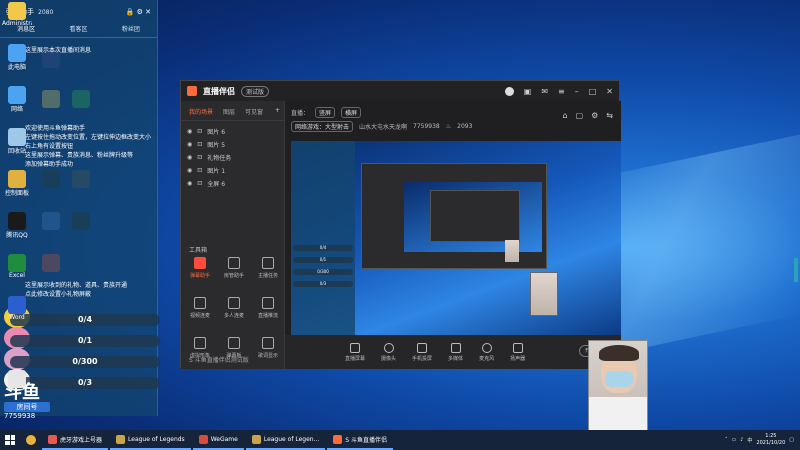 This screenshot has height=450, width=800. What do you see at coordinates (577, 91) in the screenshot?
I see `minimize-icon: –` at bounding box center [577, 91].